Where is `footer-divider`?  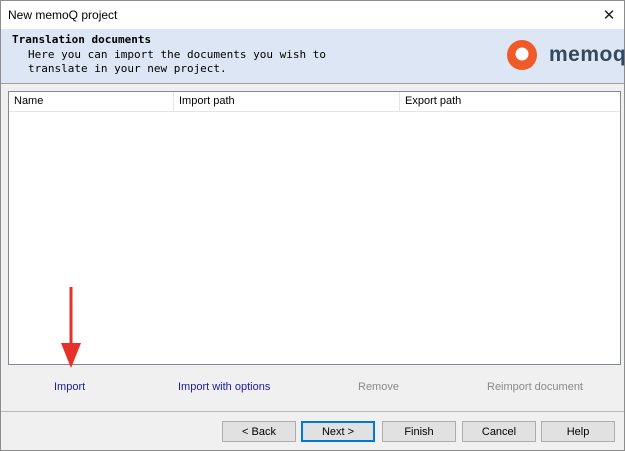 footer-divider is located at coordinates (312, 411).